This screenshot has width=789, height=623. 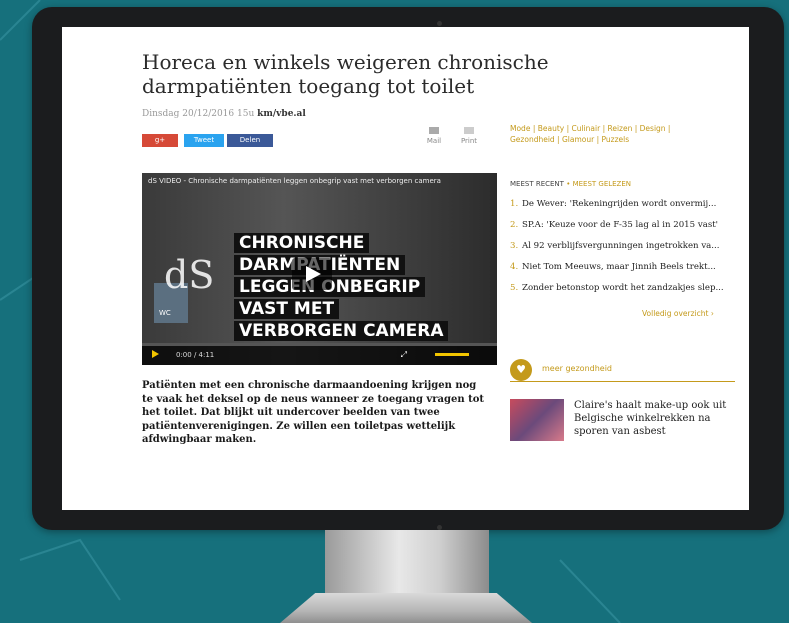 I want to click on mail-icon, so click(x=434, y=130).